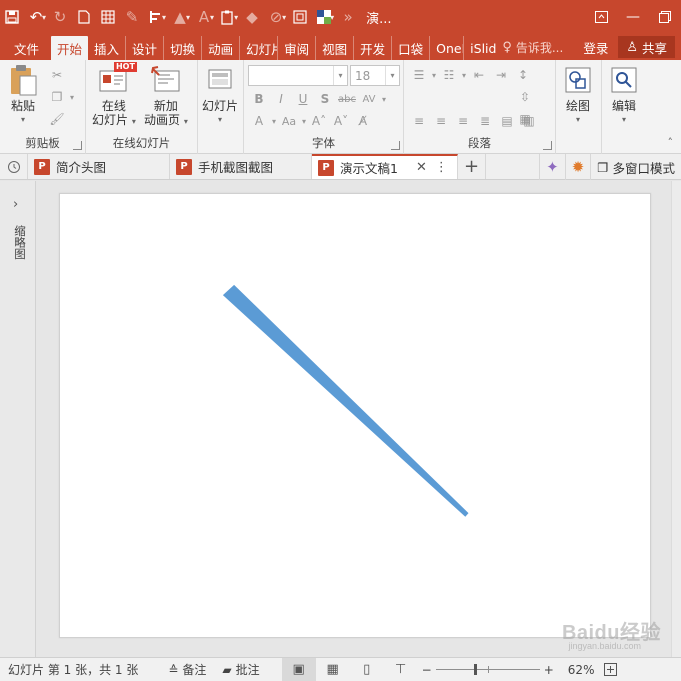 The width and height of the screenshot is (681, 681). What do you see at coordinates (61, 97) in the screenshot?
I see `copy-button: ❐ ▾` at bounding box center [61, 97].